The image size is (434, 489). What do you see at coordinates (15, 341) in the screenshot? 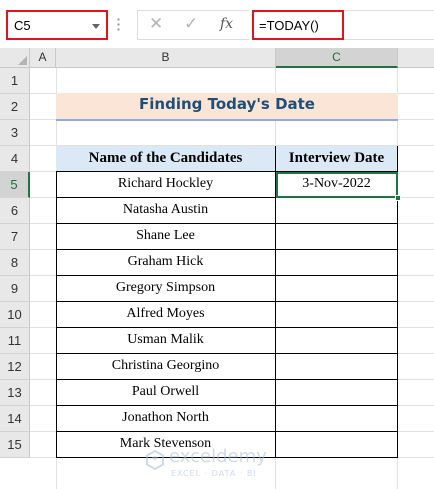
I see `row-header-11: 11` at bounding box center [15, 341].